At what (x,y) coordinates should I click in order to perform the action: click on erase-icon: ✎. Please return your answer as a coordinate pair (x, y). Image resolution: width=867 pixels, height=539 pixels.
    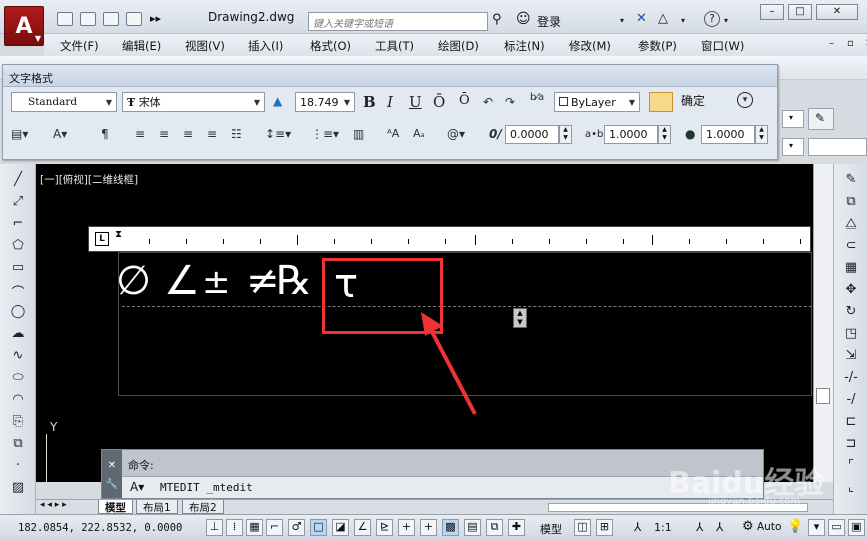
    Looking at the image, I should click on (851, 181).